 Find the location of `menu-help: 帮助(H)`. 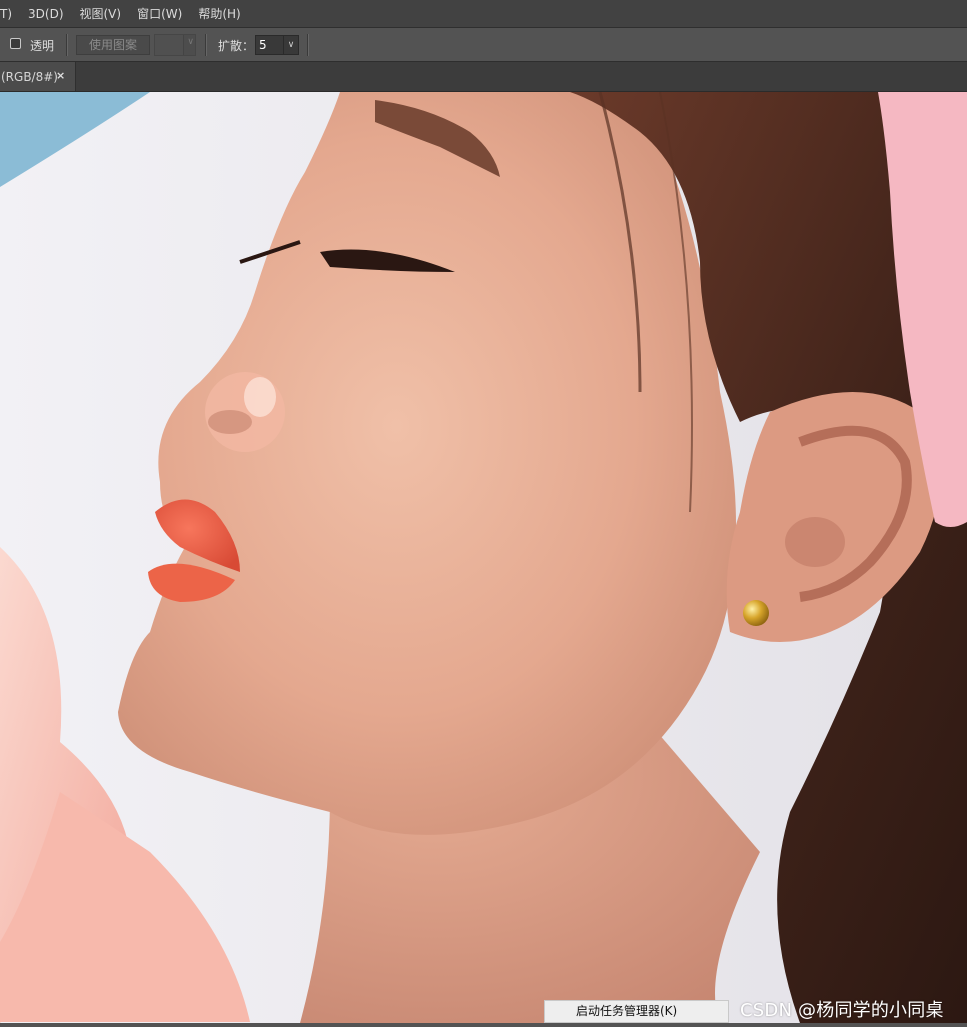

menu-help: 帮助(H) is located at coordinates (219, 14).